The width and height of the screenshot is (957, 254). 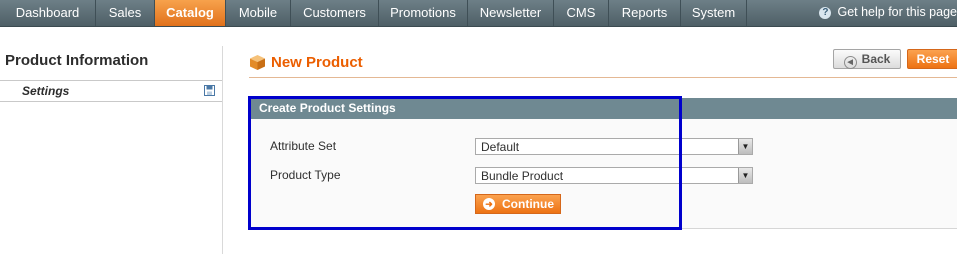 What do you see at coordinates (258, 13) in the screenshot?
I see `nav-mobile: Mobile` at bounding box center [258, 13].